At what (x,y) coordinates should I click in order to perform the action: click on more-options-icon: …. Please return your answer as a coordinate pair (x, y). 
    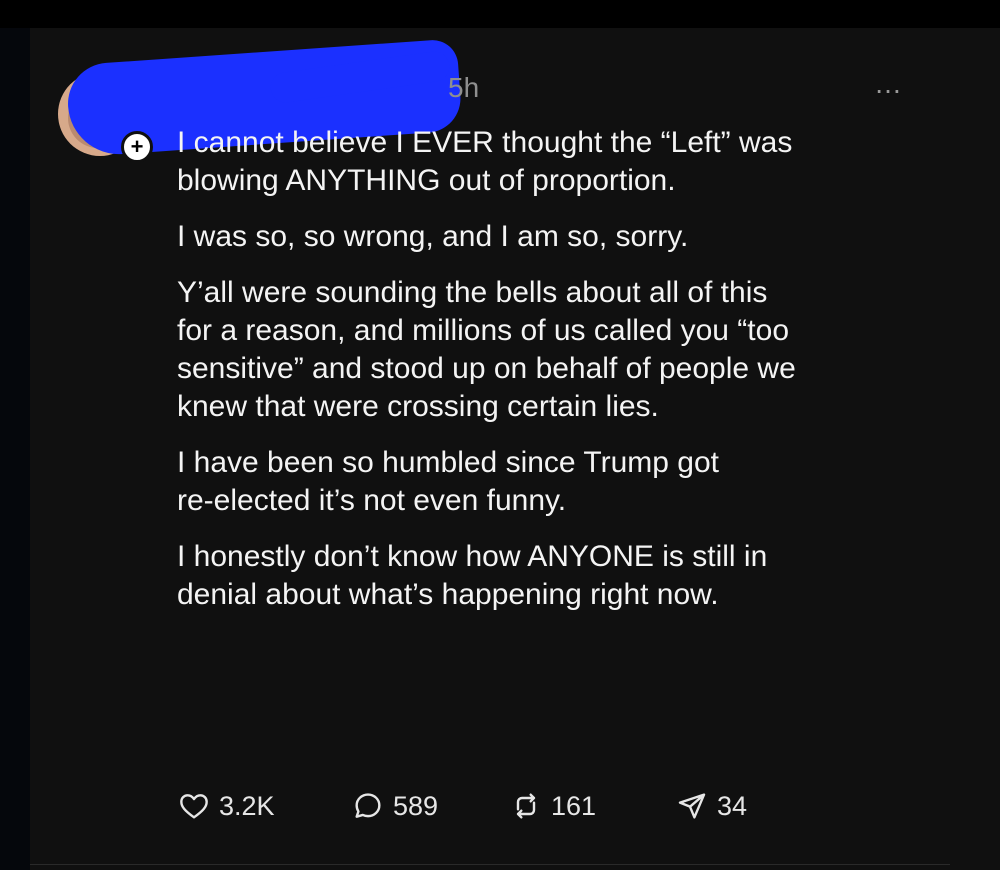
    Looking at the image, I should click on (888, 84).